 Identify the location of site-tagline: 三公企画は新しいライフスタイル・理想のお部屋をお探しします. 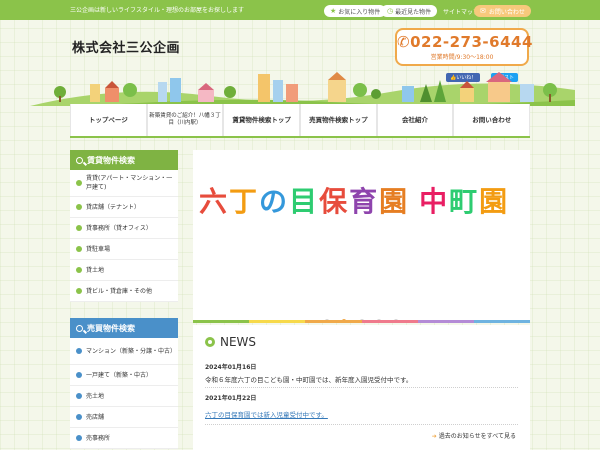
(157, 10).